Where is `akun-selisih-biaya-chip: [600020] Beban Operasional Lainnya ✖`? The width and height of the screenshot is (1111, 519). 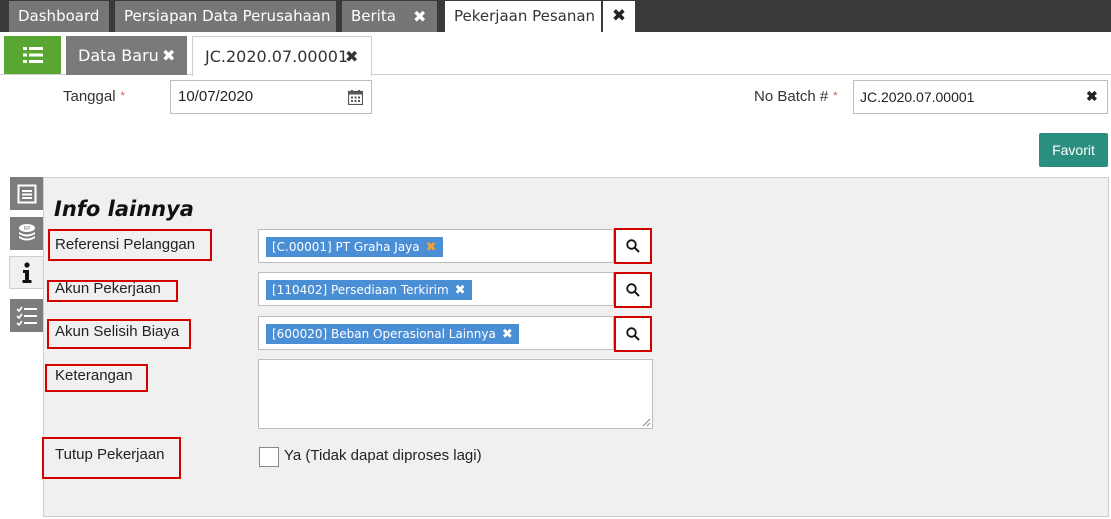
akun-selisih-biaya-chip: [600020] Beban Operasional Lainnya ✖ is located at coordinates (392, 334).